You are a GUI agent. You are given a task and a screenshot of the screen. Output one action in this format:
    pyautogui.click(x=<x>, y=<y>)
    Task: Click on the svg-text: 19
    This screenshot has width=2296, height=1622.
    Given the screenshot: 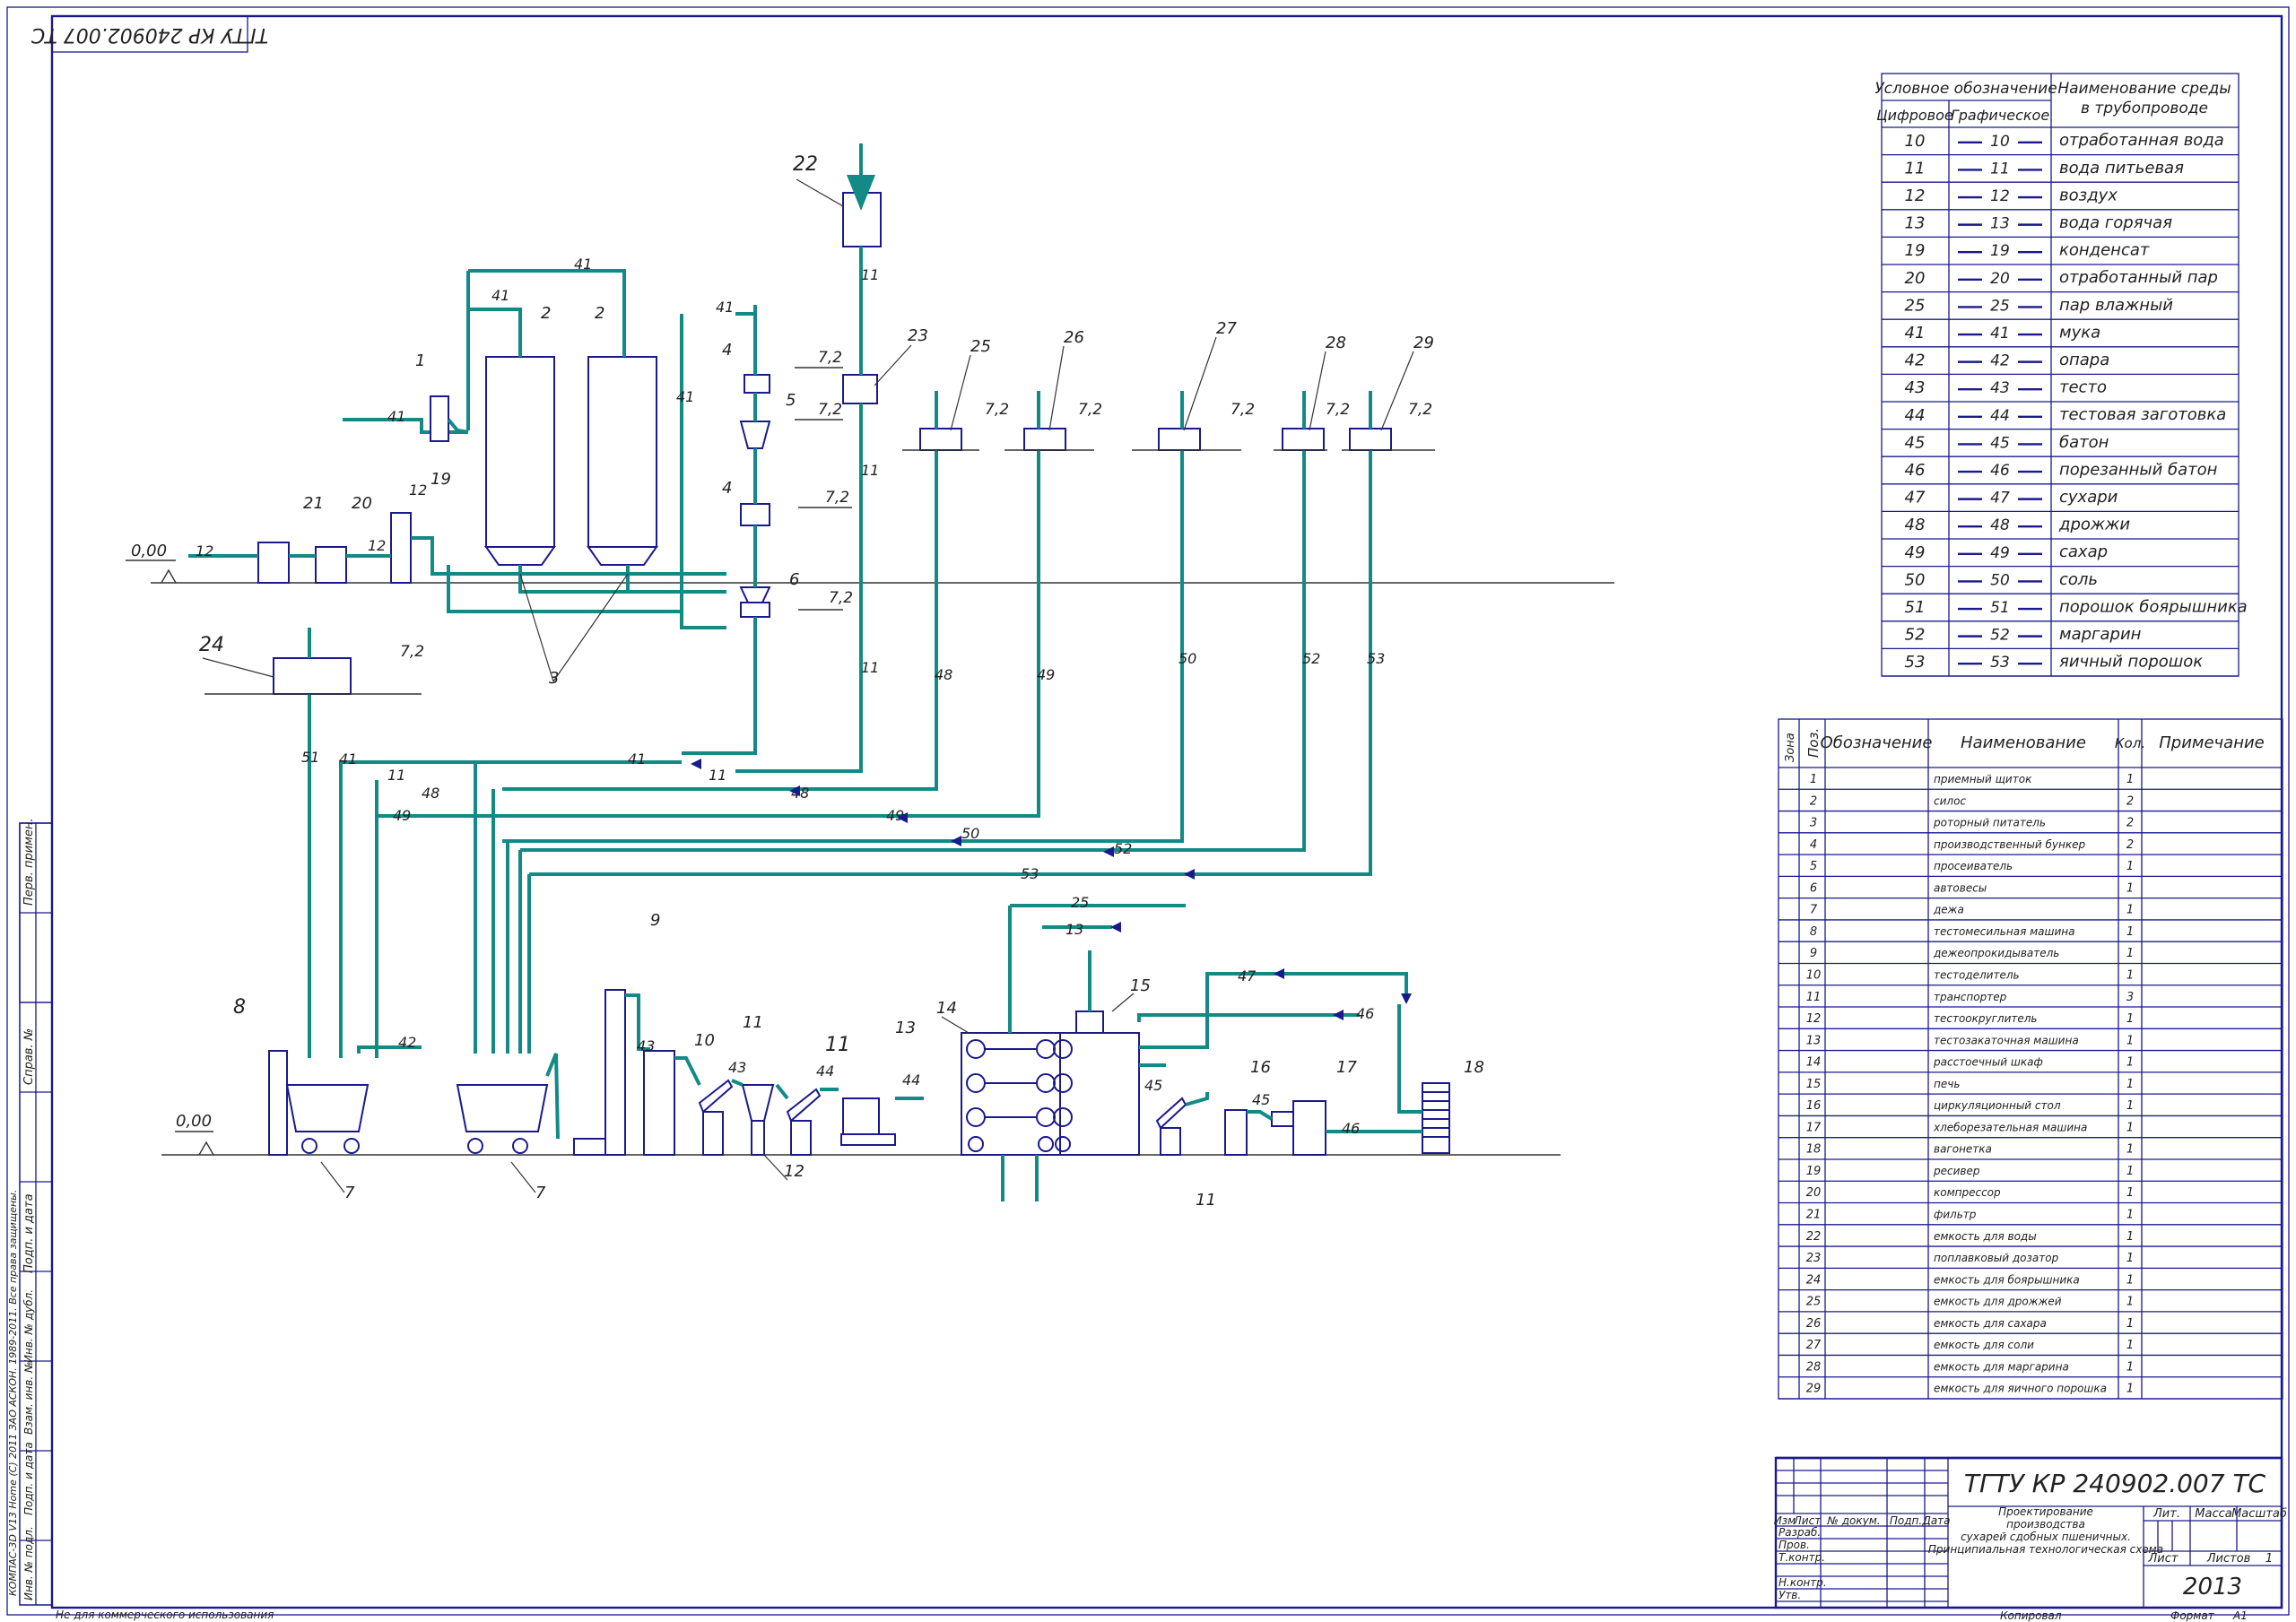 What is the action you would take?
    pyautogui.click(x=440, y=479)
    